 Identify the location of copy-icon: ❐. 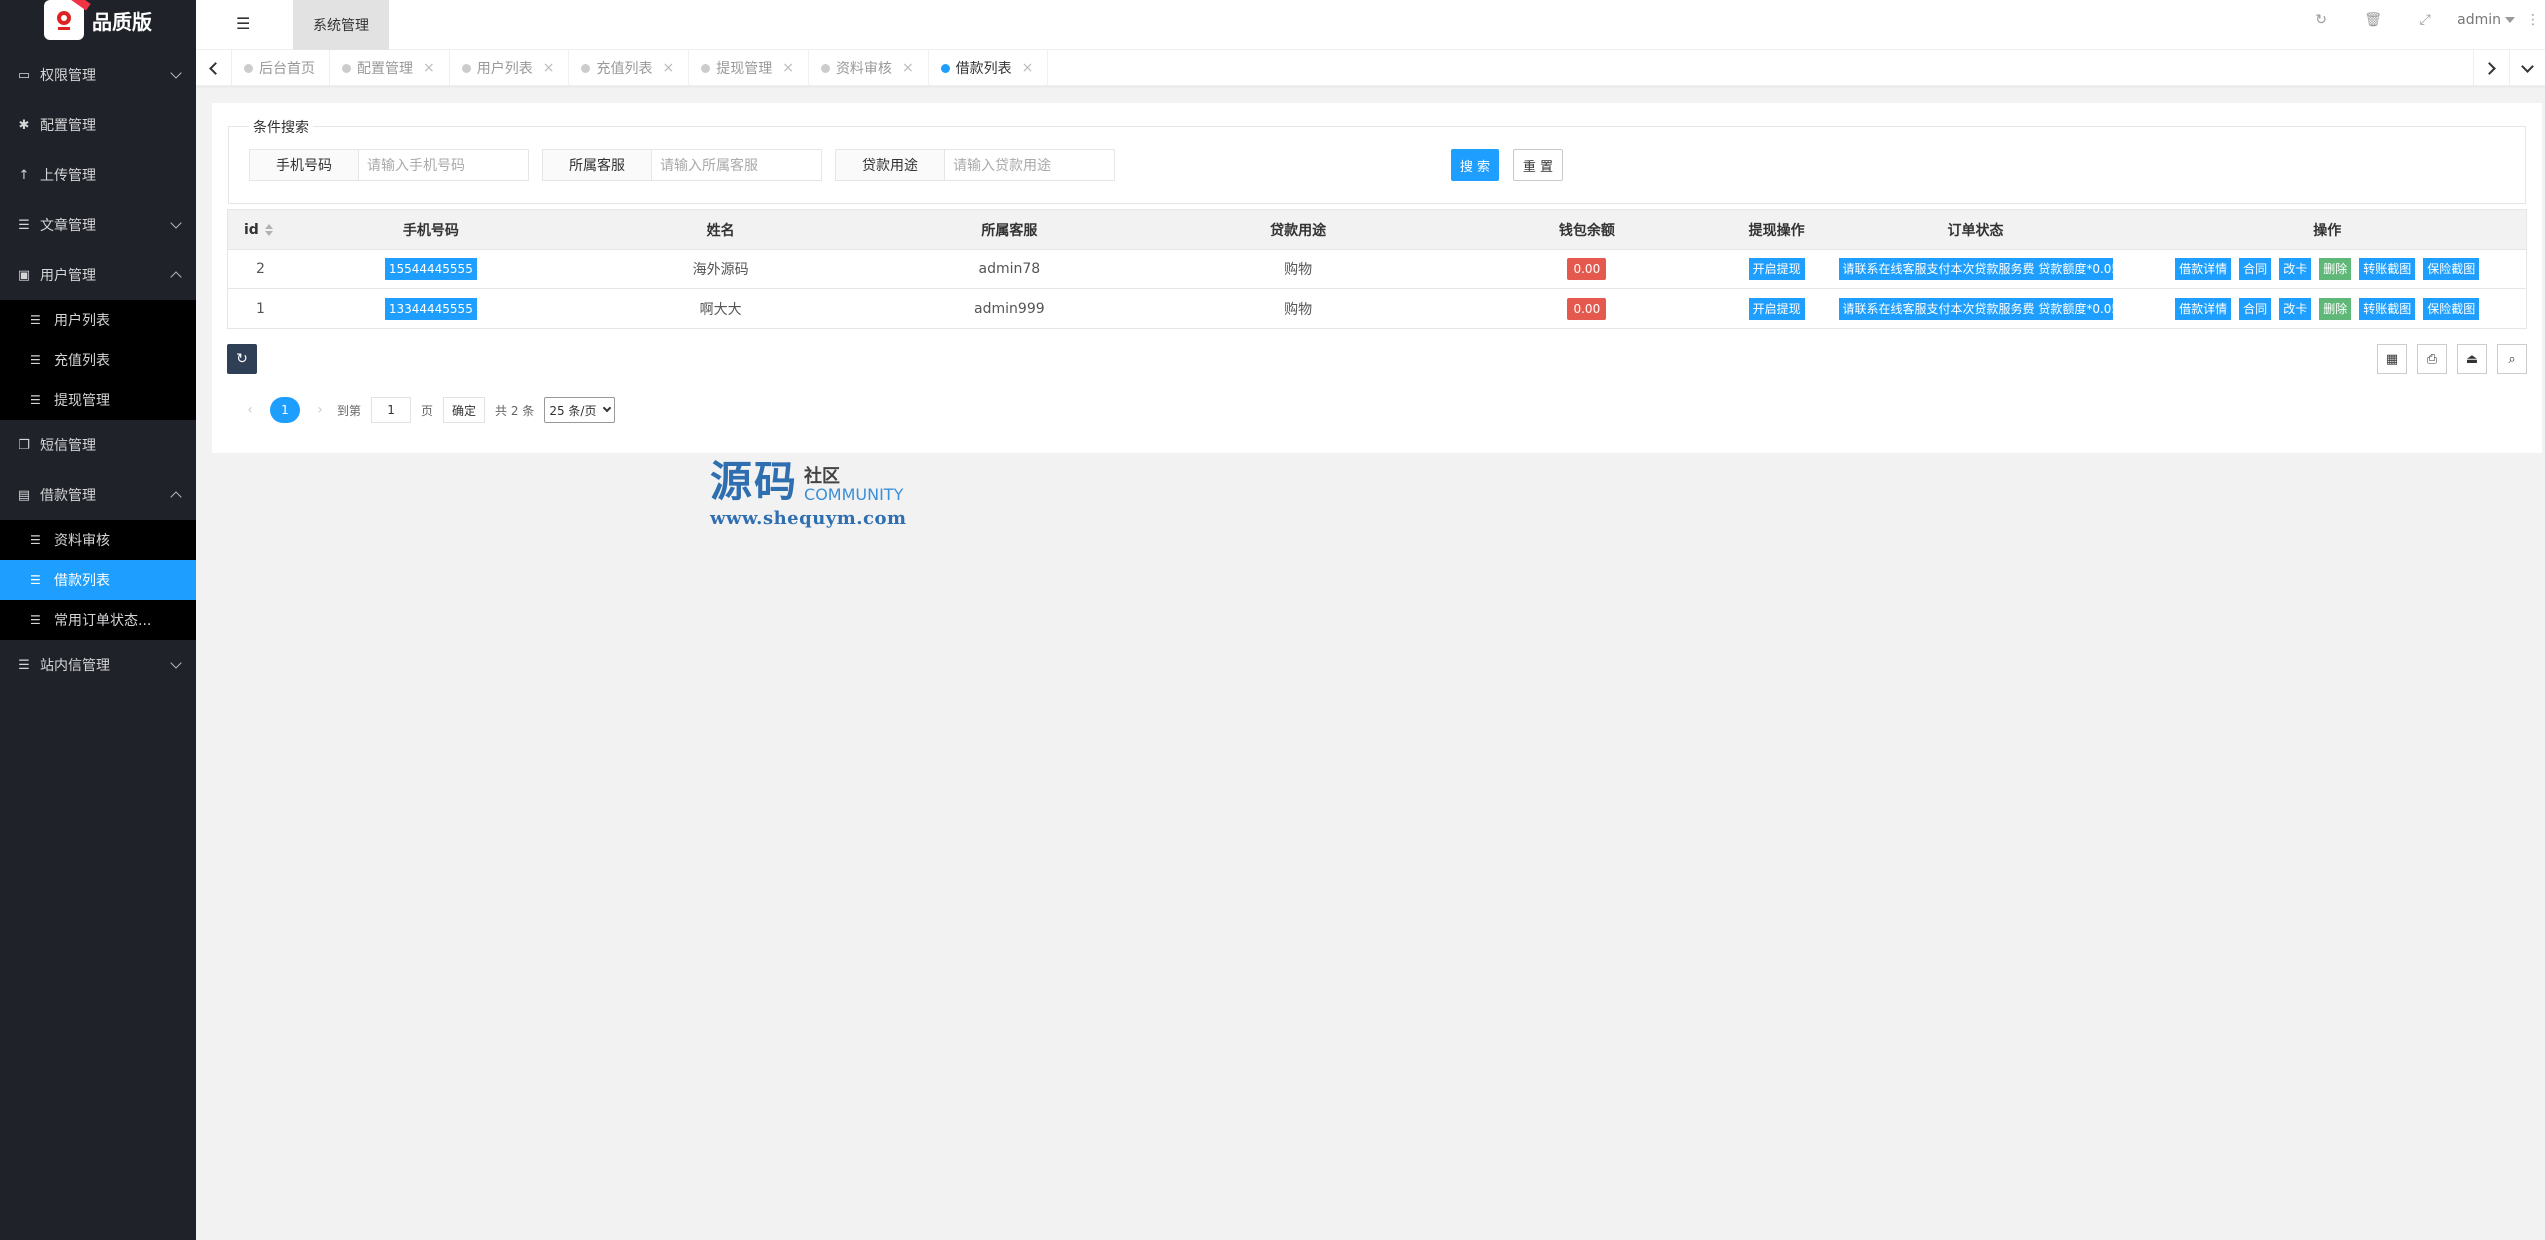
(24, 445).